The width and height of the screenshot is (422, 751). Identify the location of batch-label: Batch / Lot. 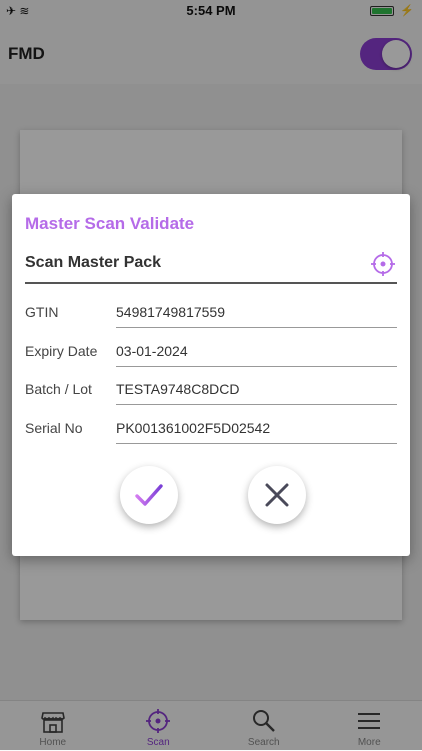
(58, 389).